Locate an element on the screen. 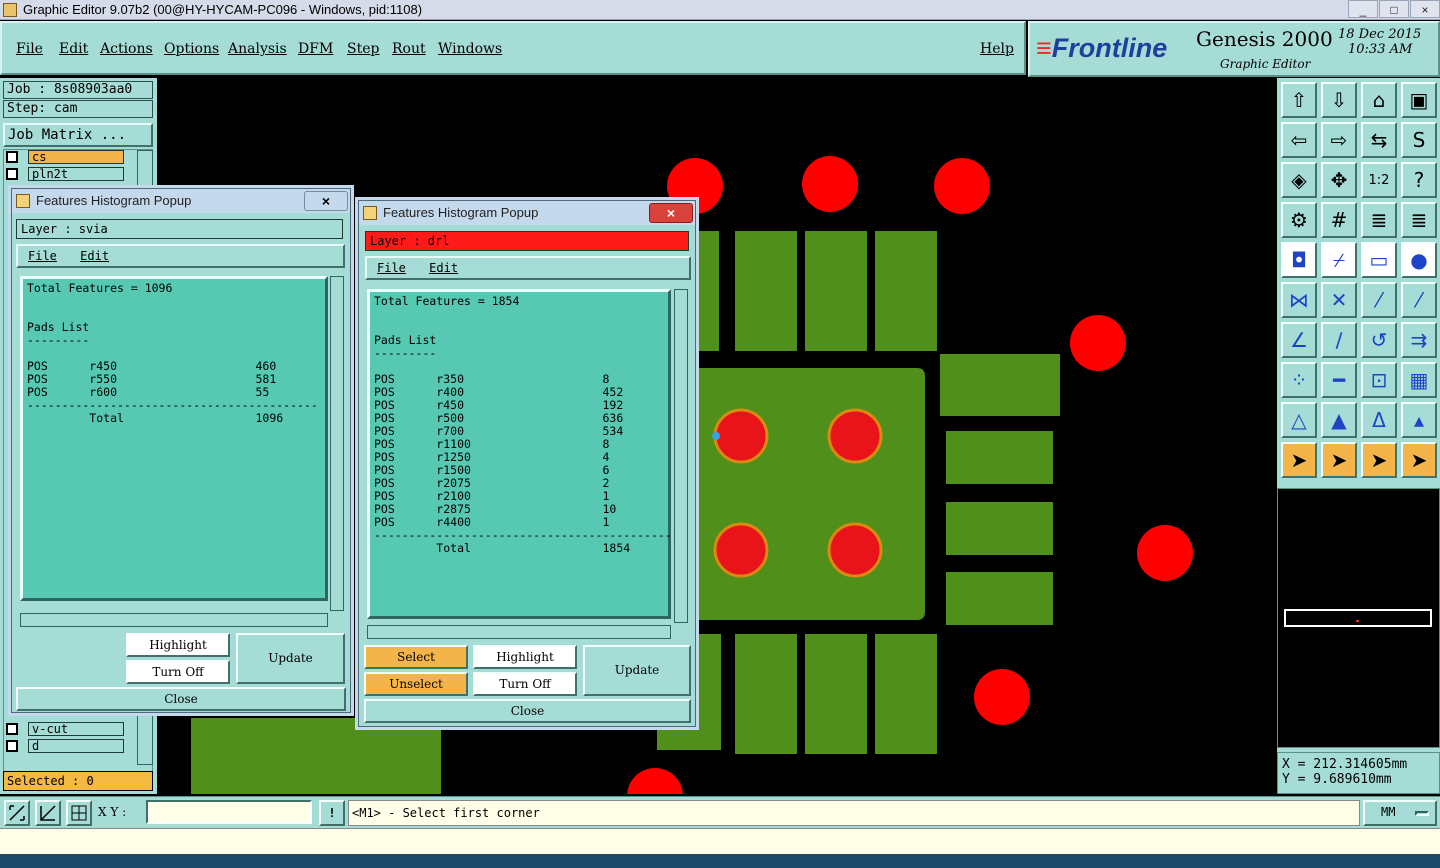 This screenshot has height=868, width=1440. pointer-icon-glyph: ➤ is located at coordinates (1299, 460).